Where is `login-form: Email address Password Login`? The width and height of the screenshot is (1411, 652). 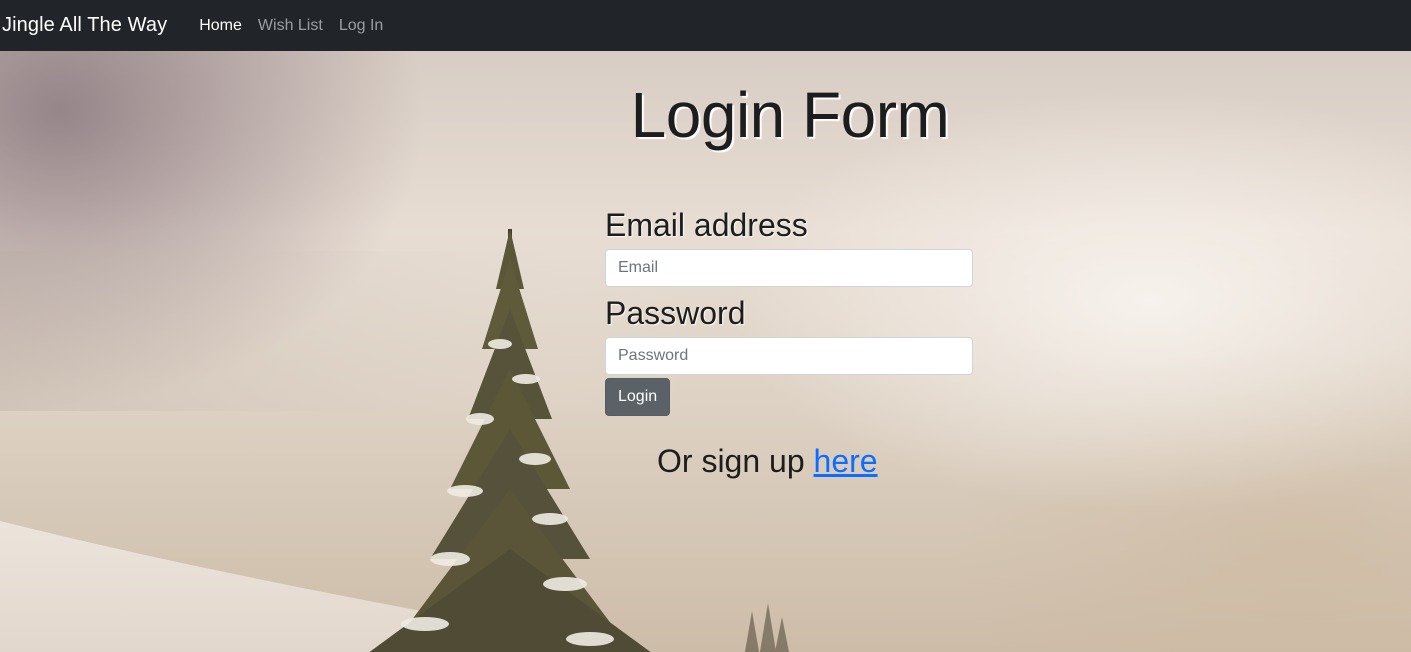
login-form: Email address Password Login is located at coordinates (789, 310).